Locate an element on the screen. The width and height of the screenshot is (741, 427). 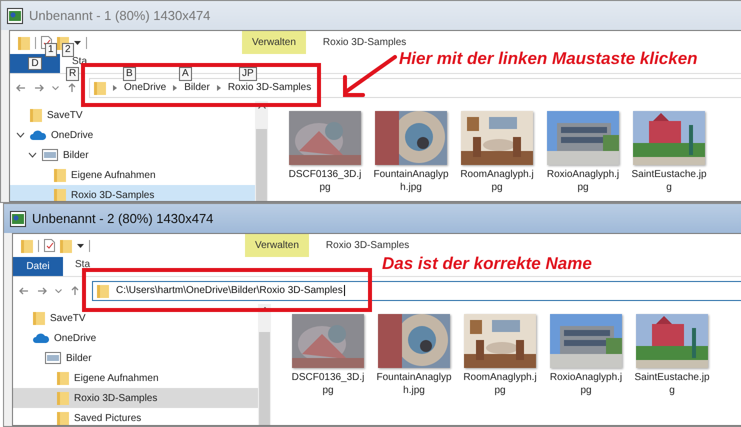
breadcrumb-item: Bilder is located at coordinates (197, 87).